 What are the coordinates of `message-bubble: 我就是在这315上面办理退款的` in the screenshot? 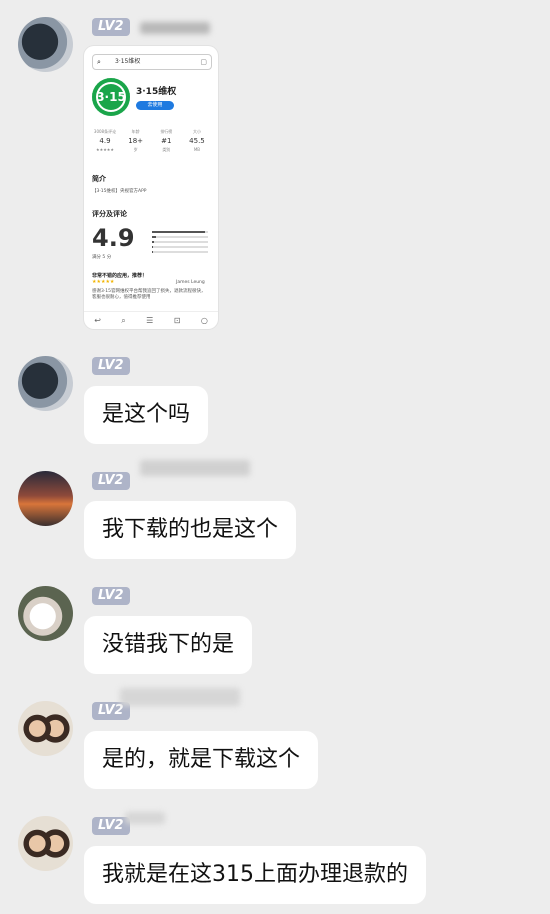 It's located at (255, 875).